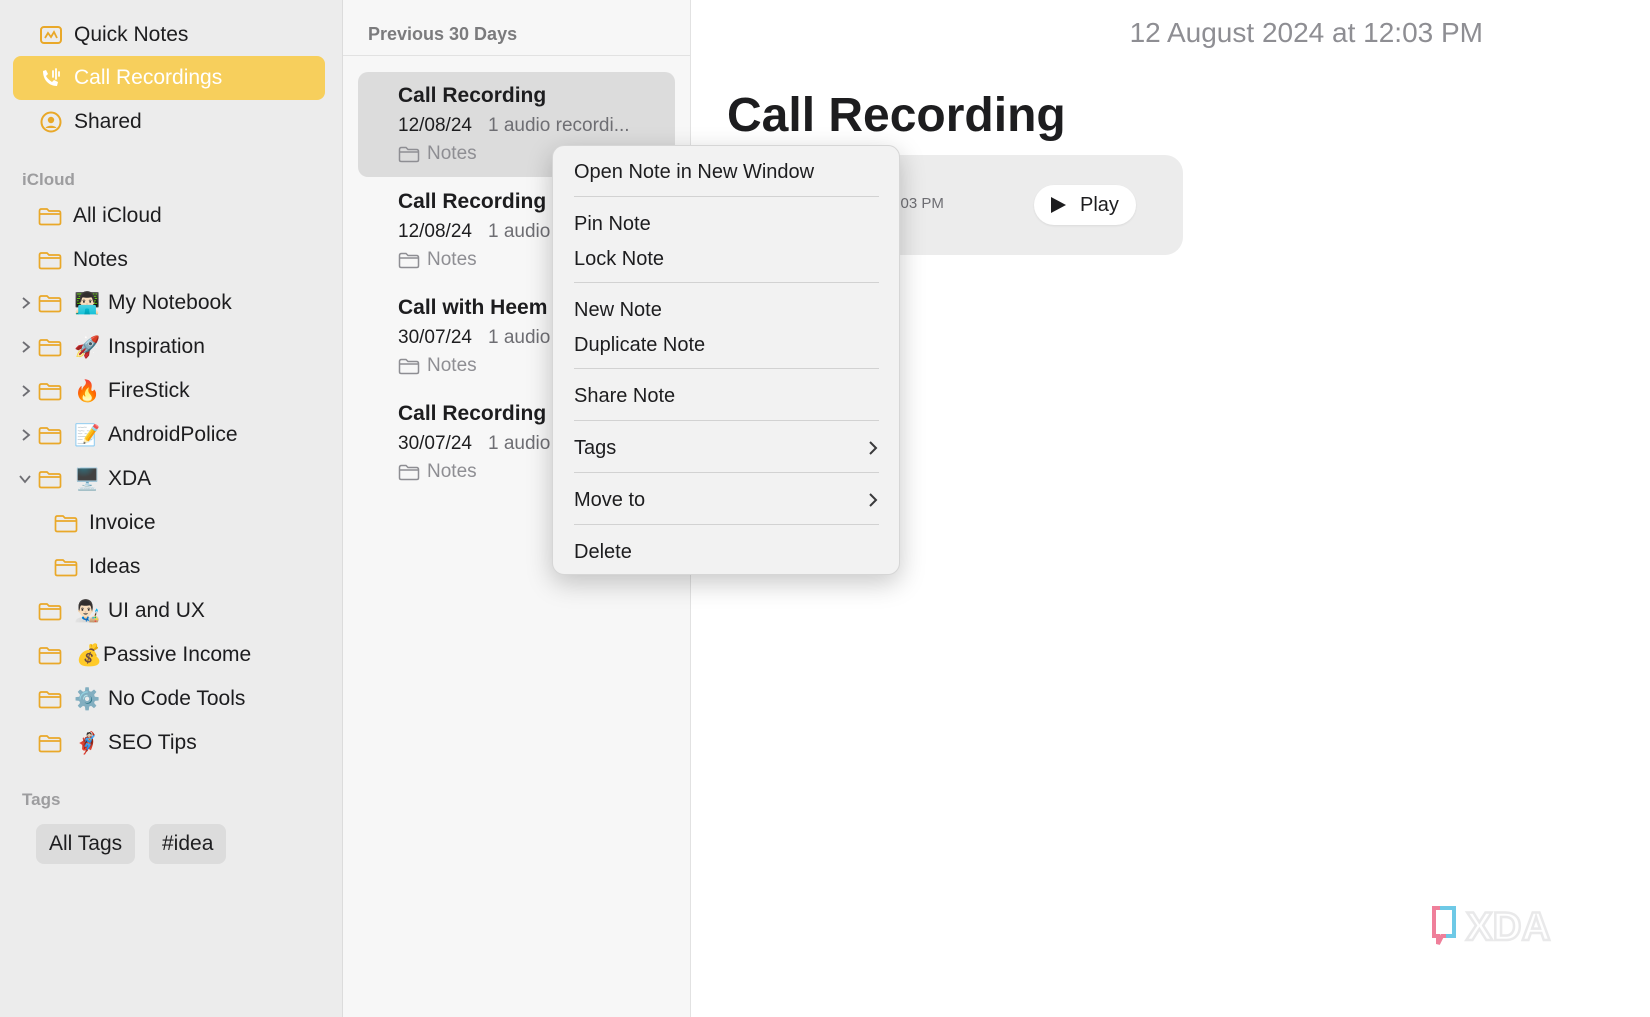 This screenshot has width=1650, height=1017. I want to click on sidebar-item-label: Call Recordings, so click(148, 77).